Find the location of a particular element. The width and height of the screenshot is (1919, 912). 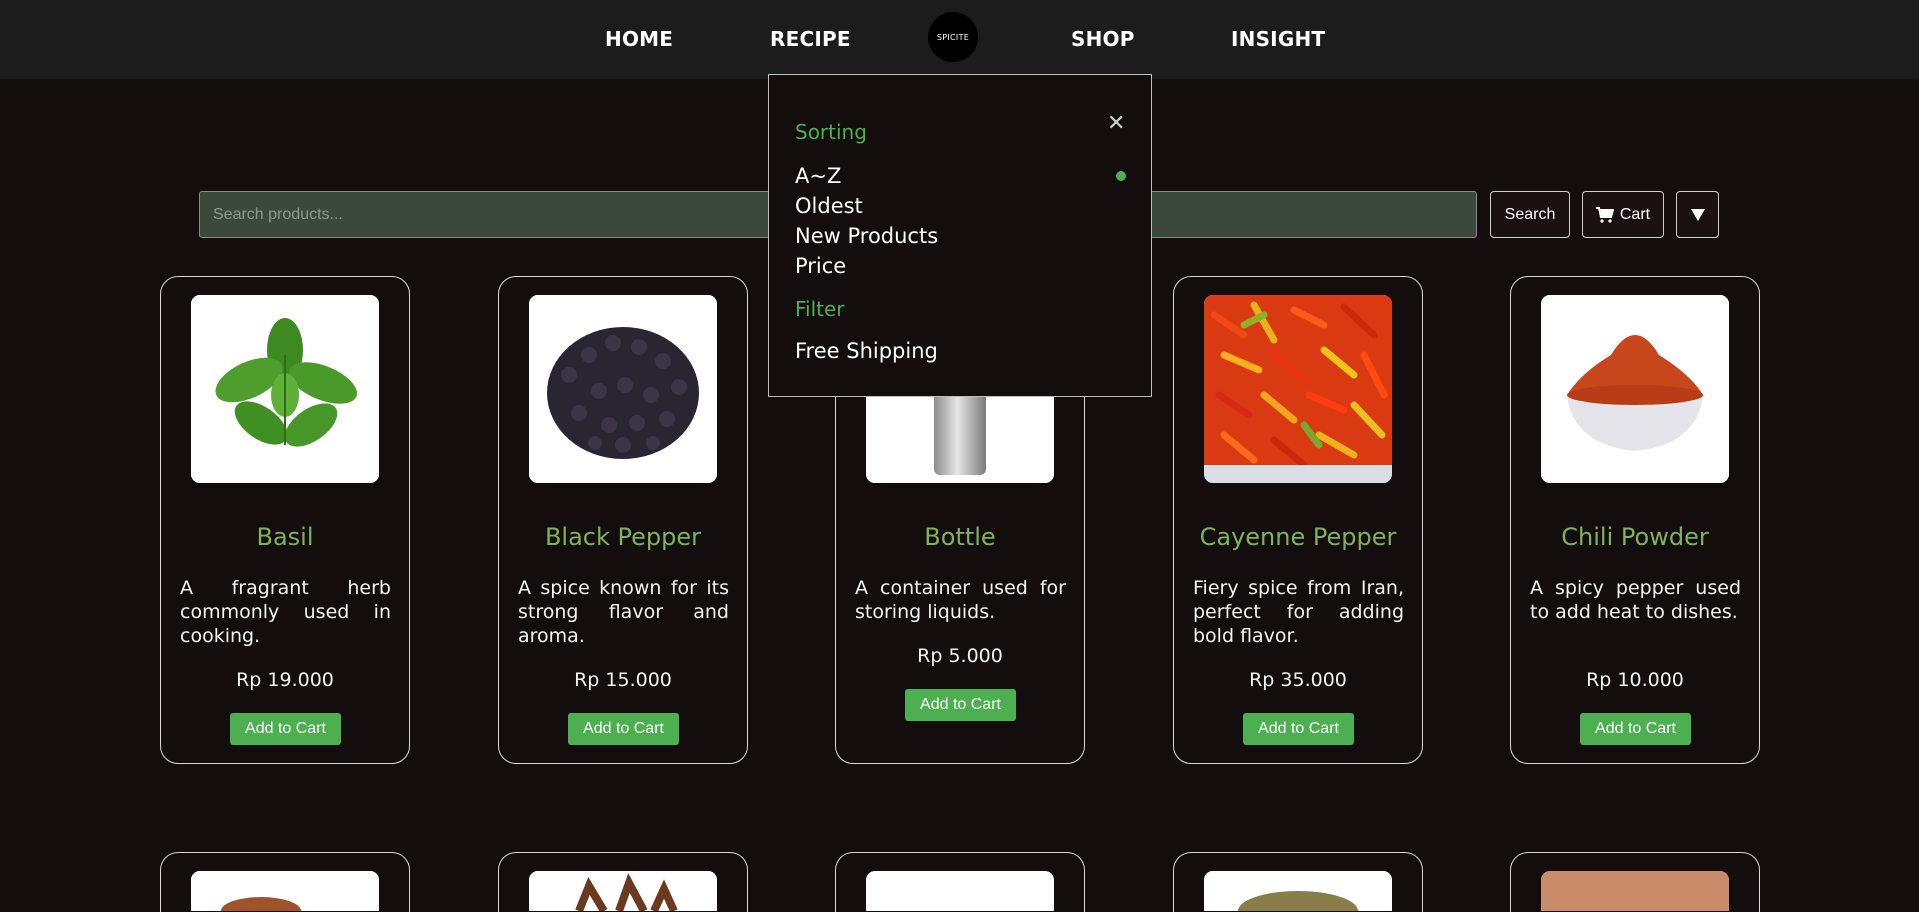

product-image-chili-powder is located at coordinates (1635, 389).